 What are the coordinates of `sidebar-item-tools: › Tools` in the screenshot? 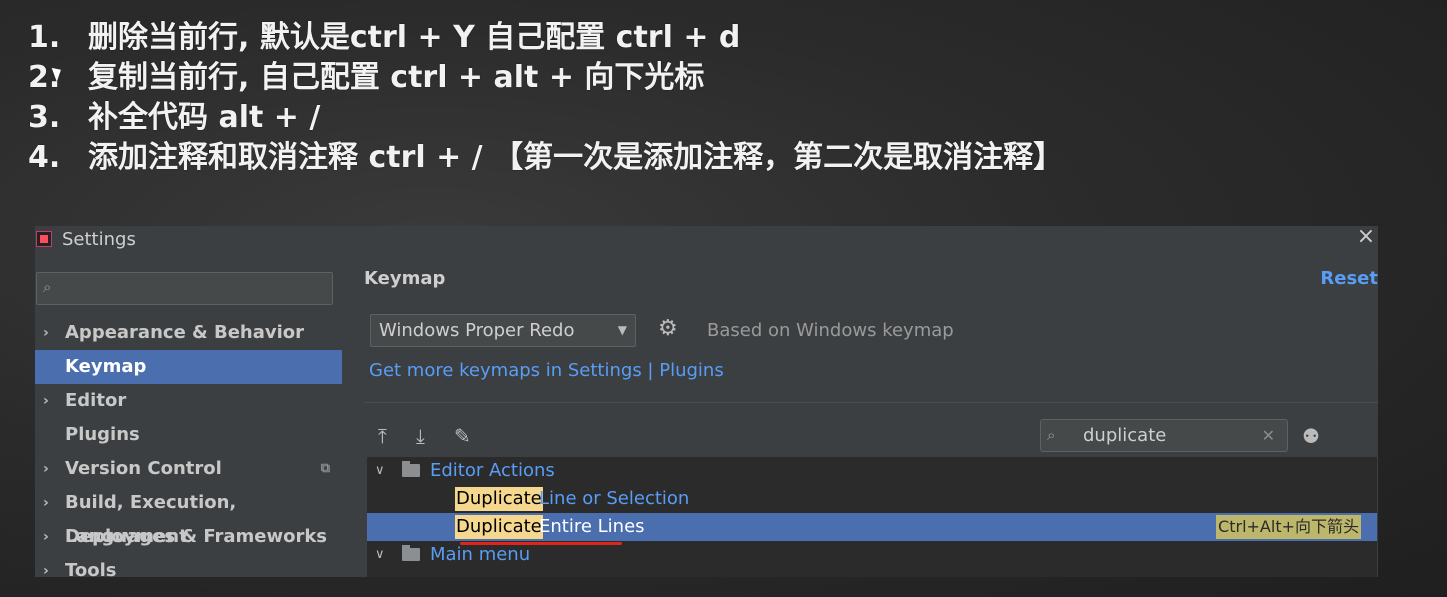 It's located at (188, 565).